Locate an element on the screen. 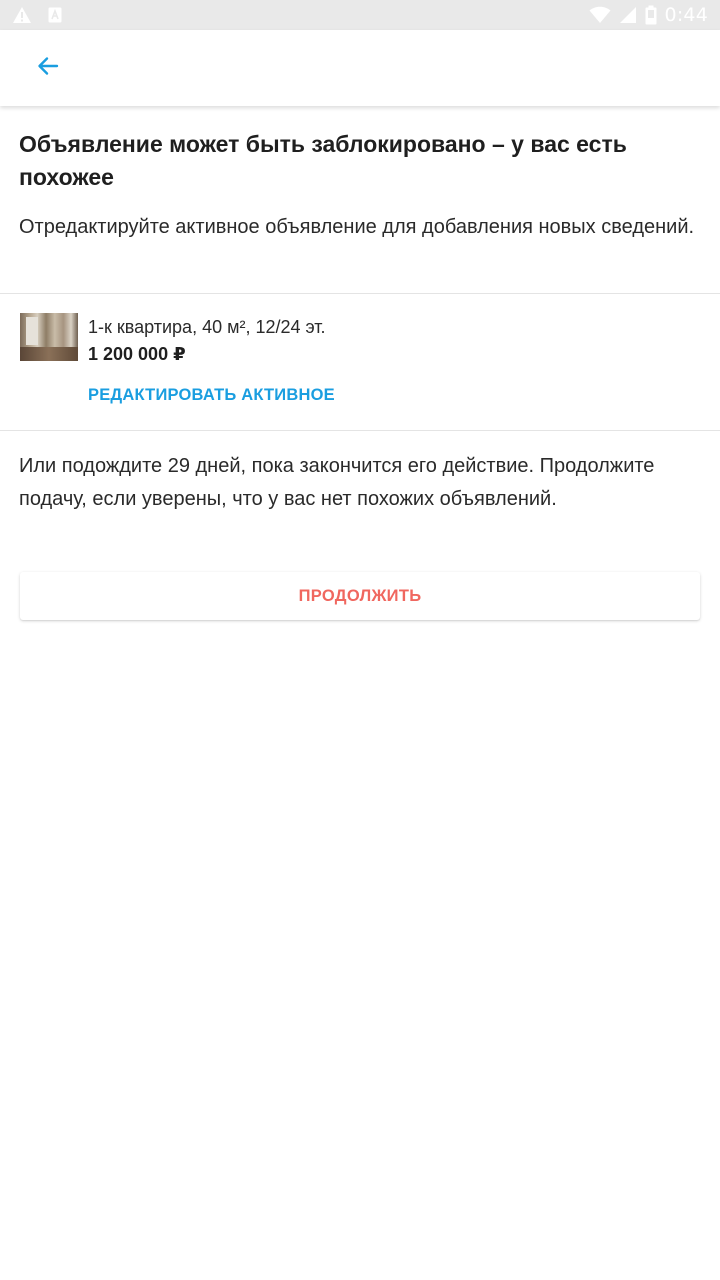 Image resolution: width=720 pixels, height=1280 pixels. arrow-left-icon is located at coordinates (48, 68).